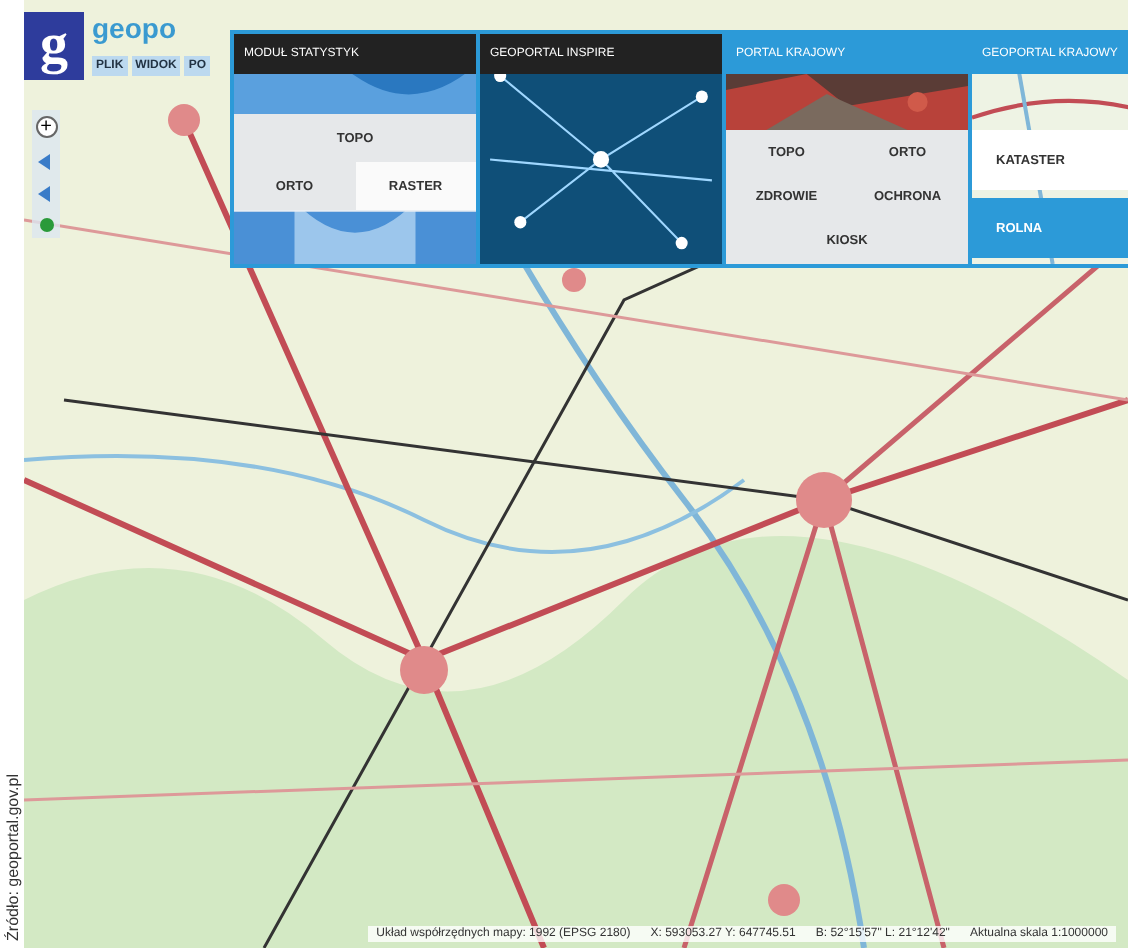 The height and width of the screenshot is (948, 1128). What do you see at coordinates (12, 856) in the screenshot?
I see `source-caption: Źródło: geoportal.gov.pl` at bounding box center [12, 856].